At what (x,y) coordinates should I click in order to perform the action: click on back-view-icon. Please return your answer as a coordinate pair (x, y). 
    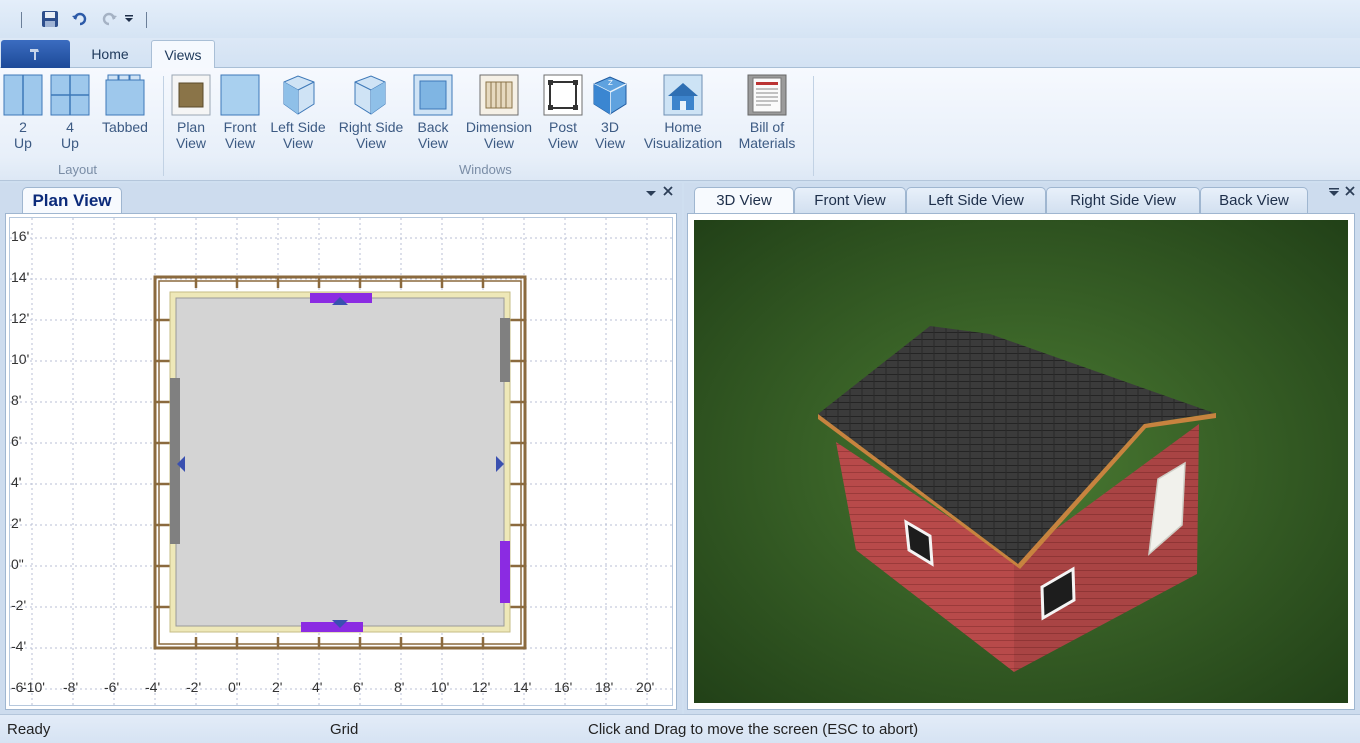
    Looking at the image, I should click on (433, 95).